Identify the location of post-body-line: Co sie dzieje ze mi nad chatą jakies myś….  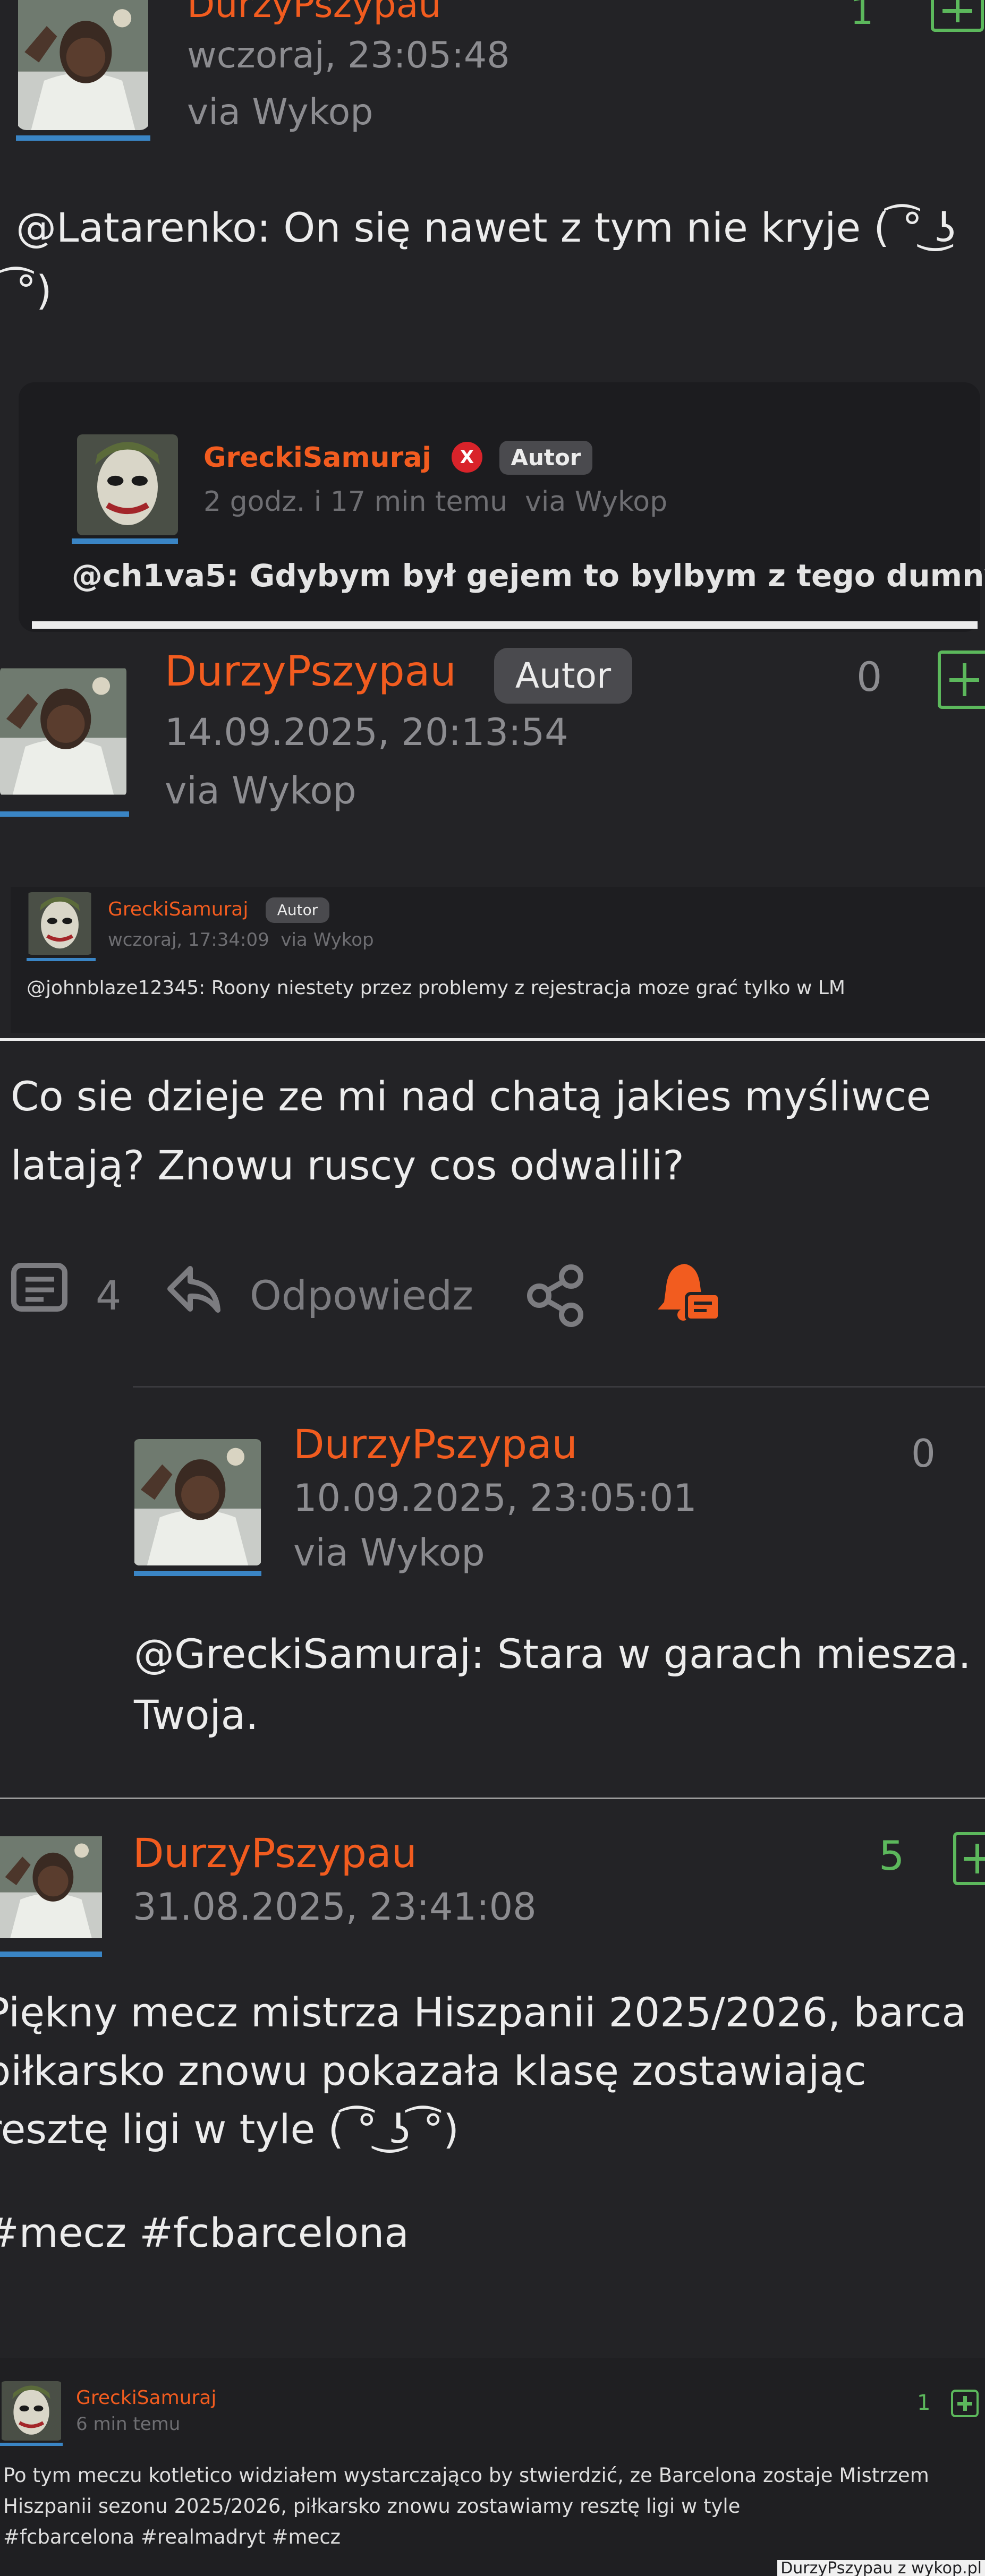
(471, 1096).